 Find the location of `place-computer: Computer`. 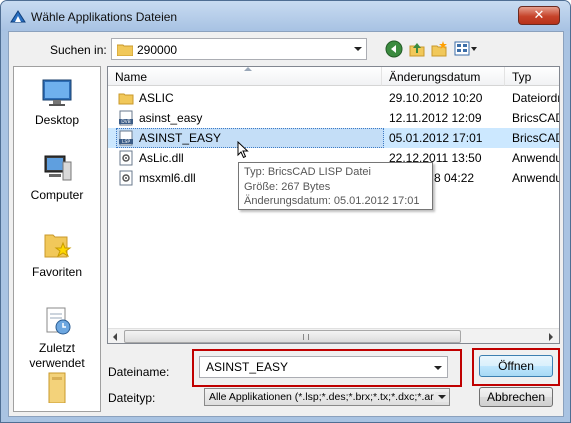

place-computer: Computer is located at coordinates (57, 177).